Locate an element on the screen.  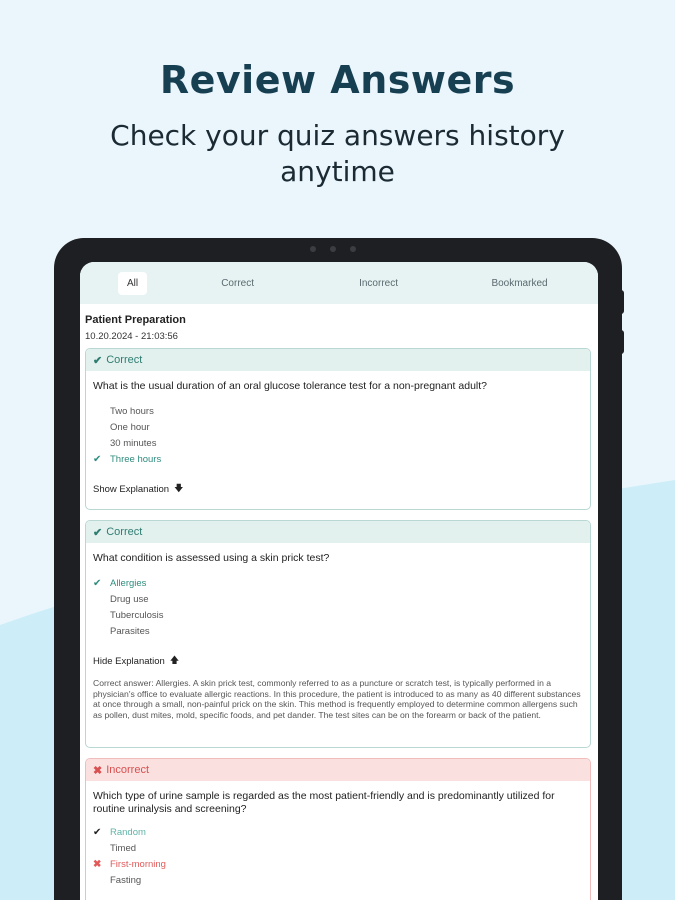
option-list: ✔ Random Timed ✖ First-morning Fasting is located at coordinates (338, 852).